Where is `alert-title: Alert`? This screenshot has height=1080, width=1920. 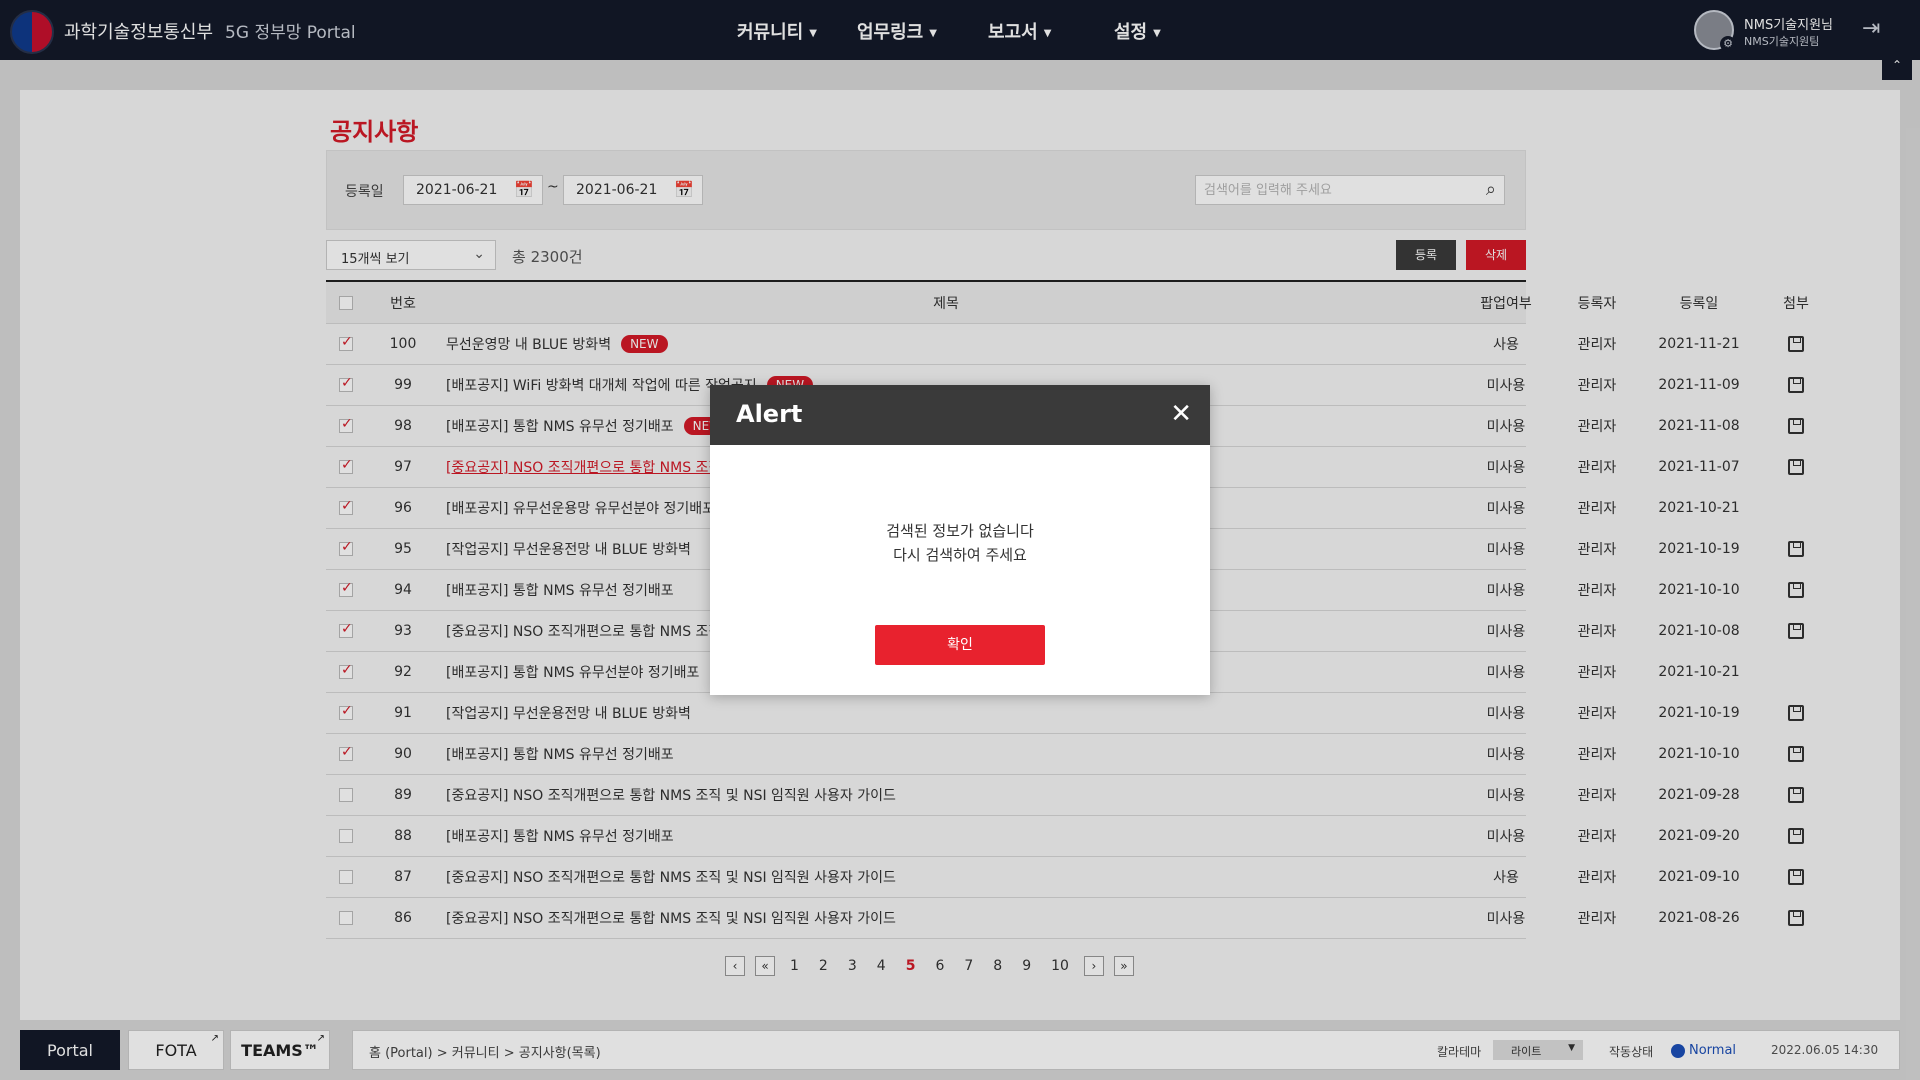 alert-title: Alert is located at coordinates (769, 414).